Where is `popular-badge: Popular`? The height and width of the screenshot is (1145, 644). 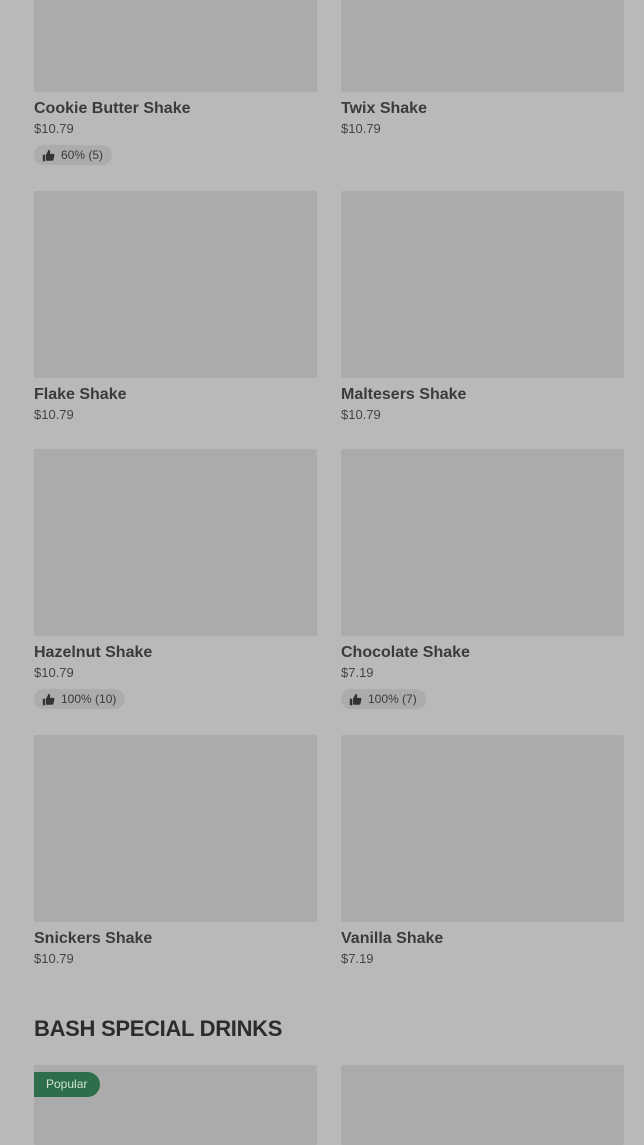
popular-badge: Popular is located at coordinates (67, 1084).